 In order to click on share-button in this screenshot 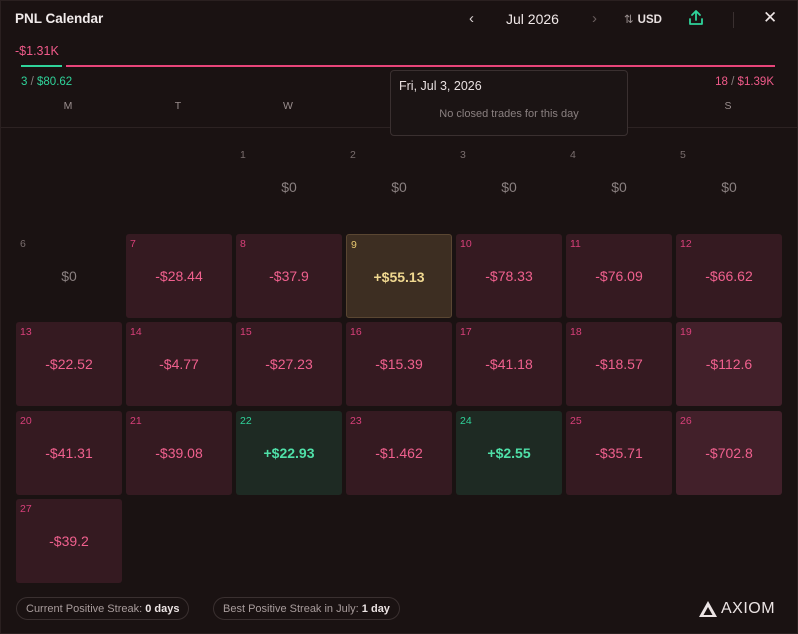, I will do `click(696, 18)`.